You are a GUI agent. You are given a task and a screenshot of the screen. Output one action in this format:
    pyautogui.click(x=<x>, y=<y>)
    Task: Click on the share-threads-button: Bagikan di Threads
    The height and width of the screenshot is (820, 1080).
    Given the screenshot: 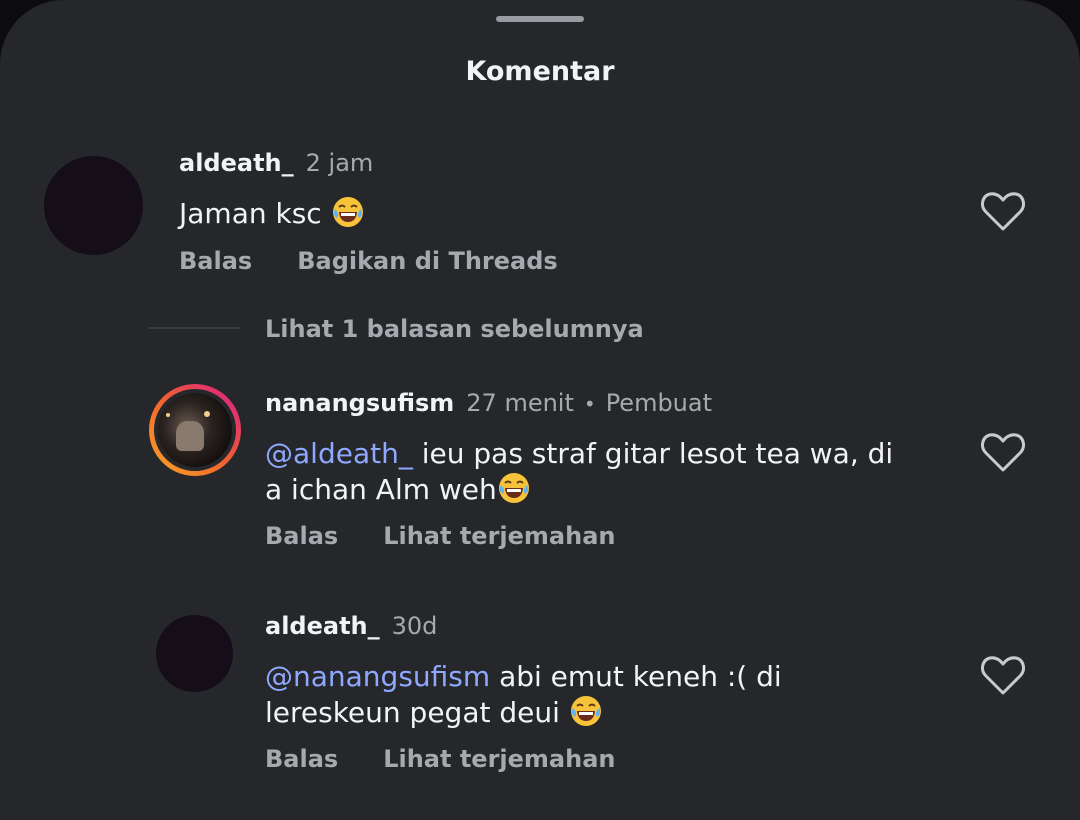 What is the action you would take?
    pyautogui.click(x=427, y=261)
    